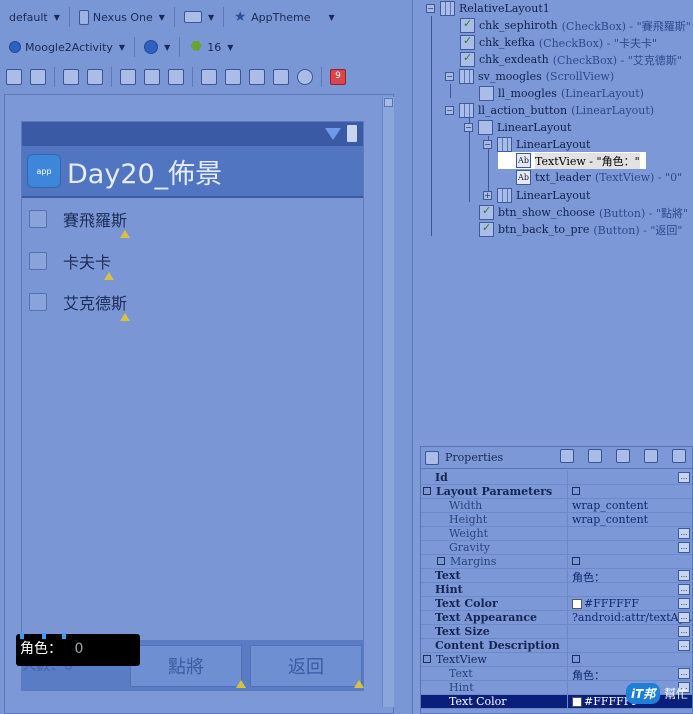 This screenshot has height=714, width=693. I want to click on theme-dropdown: ★ AppTheme ▼, so click(284, 17).